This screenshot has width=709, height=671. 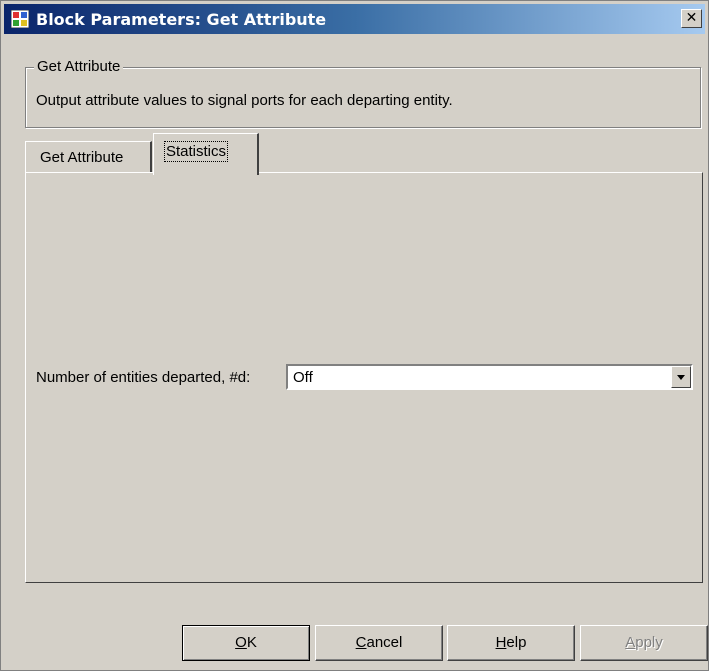 What do you see at coordinates (82, 157) in the screenshot?
I see `tab-label: Get Attribute` at bounding box center [82, 157].